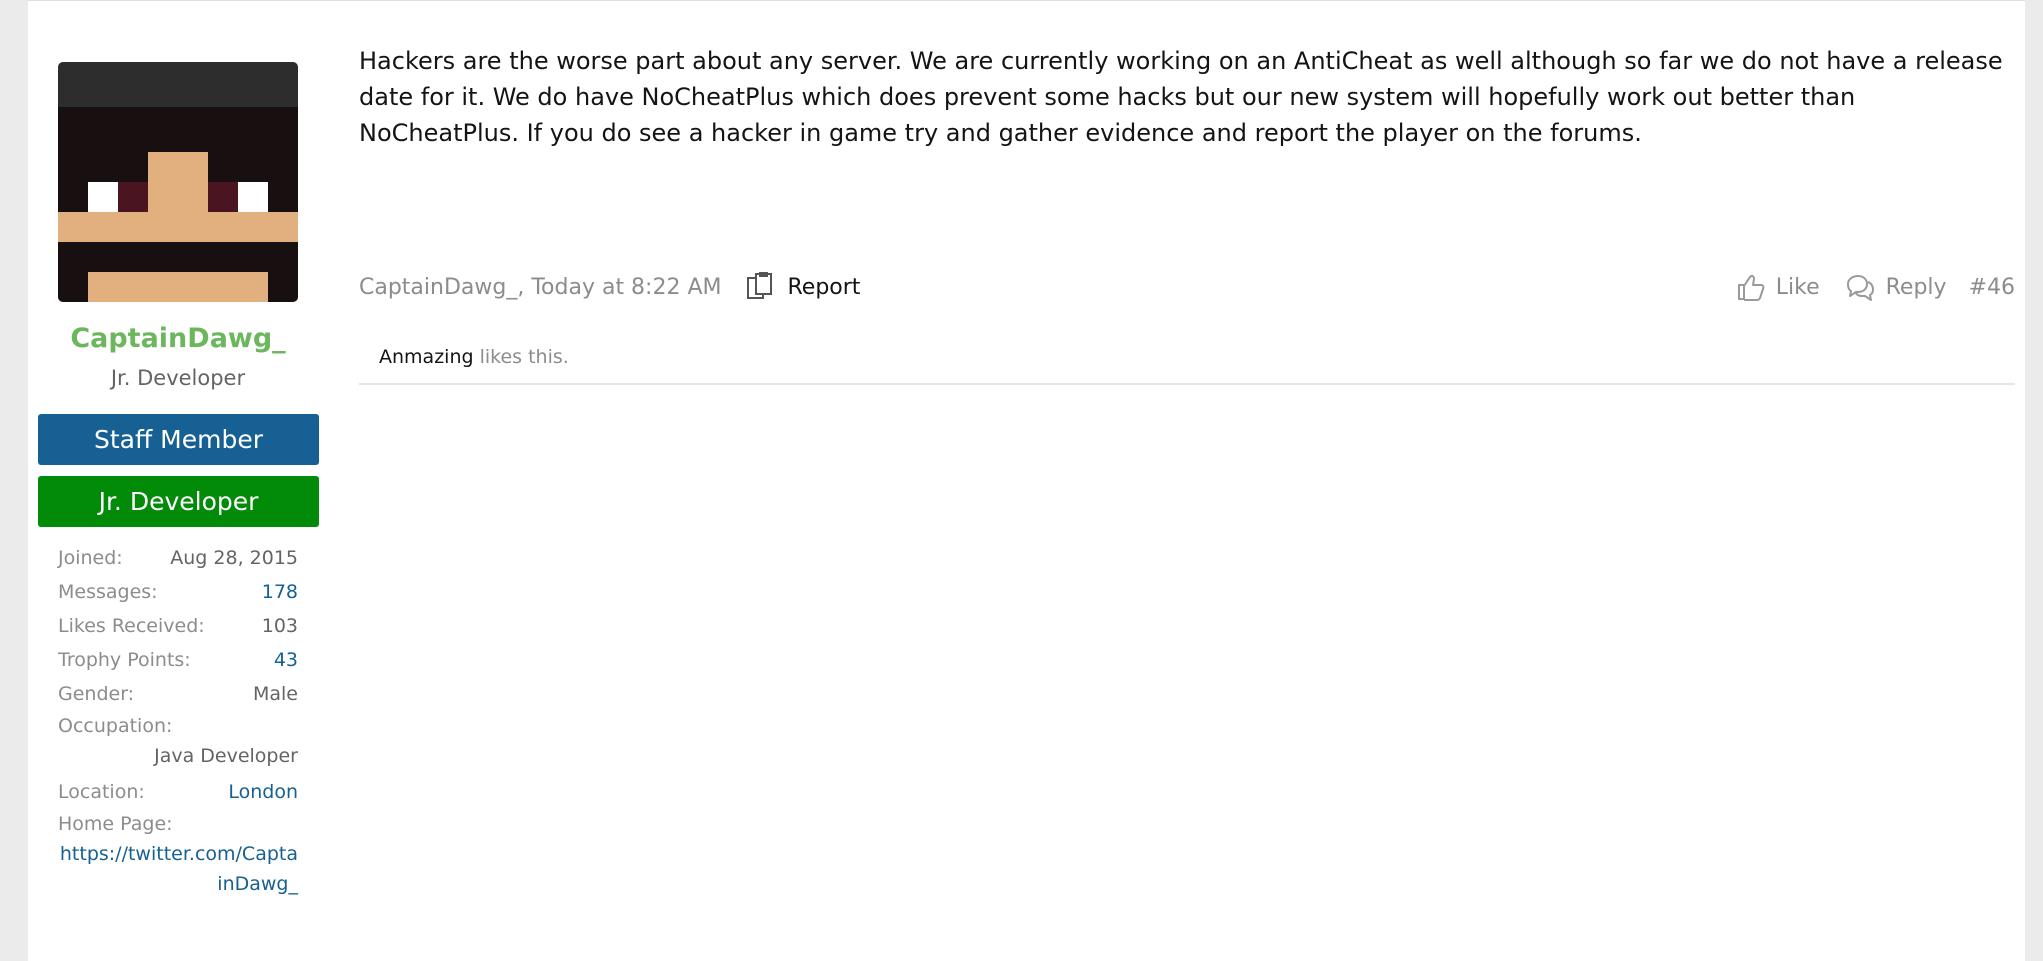 The image size is (2043, 961). What do you see at coordinates (1992, 287) in the screenshot?
I see `post-number-link: #46` at bounding box center [1992, 287].